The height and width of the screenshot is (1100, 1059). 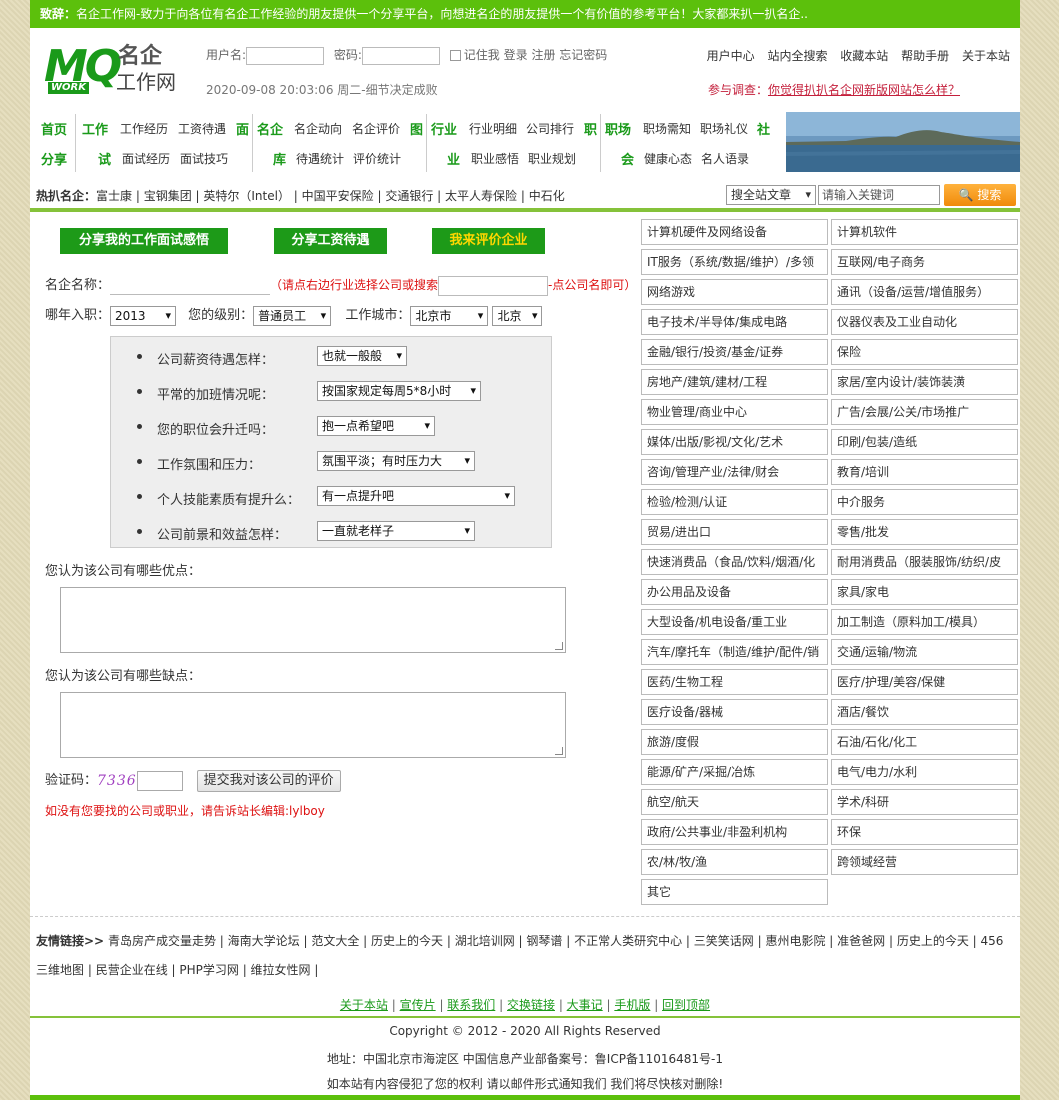 What do you see at coordinates (797, 56) in the screenshot?
I see `site-search-link: 站内全搜索` at bounding box center [797, 56].